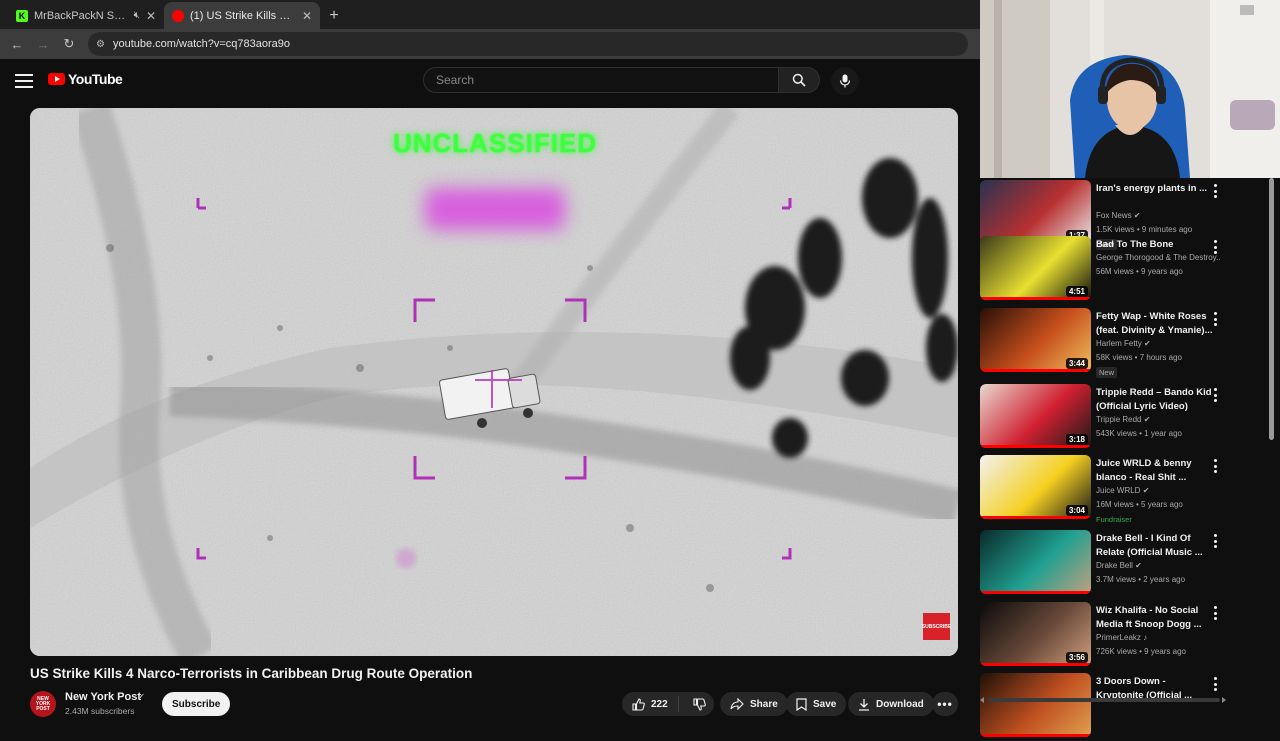  Describe the element at coordinates (1114, 565) in the screenshot. I see `recommendation-channel-name: Drake Bell` at that location.